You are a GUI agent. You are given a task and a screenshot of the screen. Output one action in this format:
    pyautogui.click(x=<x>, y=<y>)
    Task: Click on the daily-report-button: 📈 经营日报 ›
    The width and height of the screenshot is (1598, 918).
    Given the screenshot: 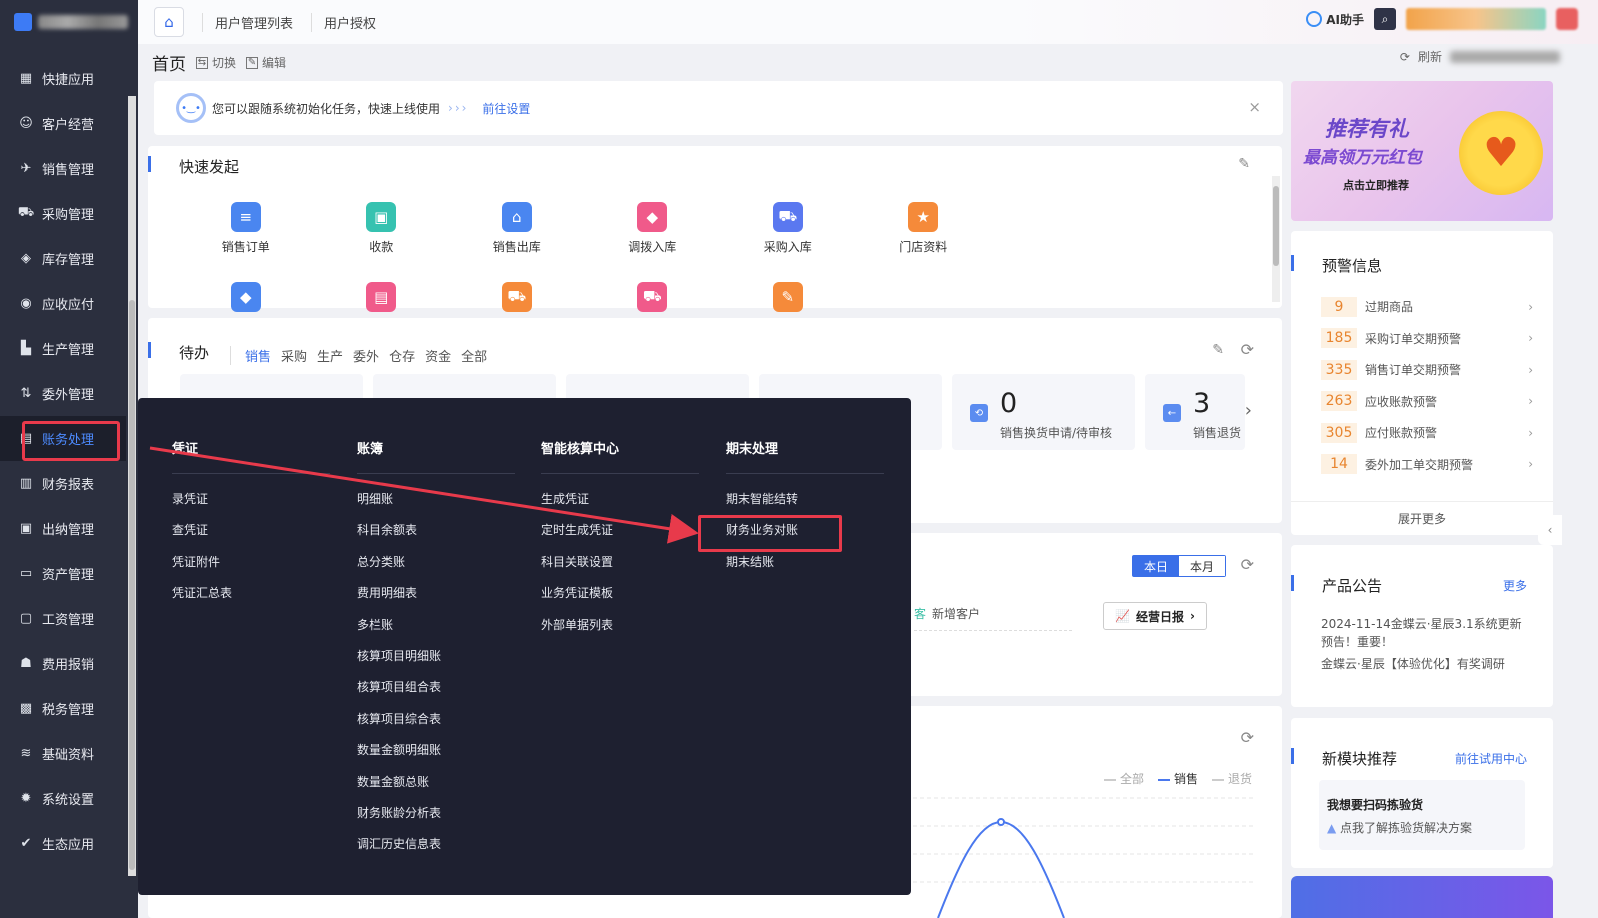 What is the action you would take?
    pyautogui.click(x=1155, y=616)
    